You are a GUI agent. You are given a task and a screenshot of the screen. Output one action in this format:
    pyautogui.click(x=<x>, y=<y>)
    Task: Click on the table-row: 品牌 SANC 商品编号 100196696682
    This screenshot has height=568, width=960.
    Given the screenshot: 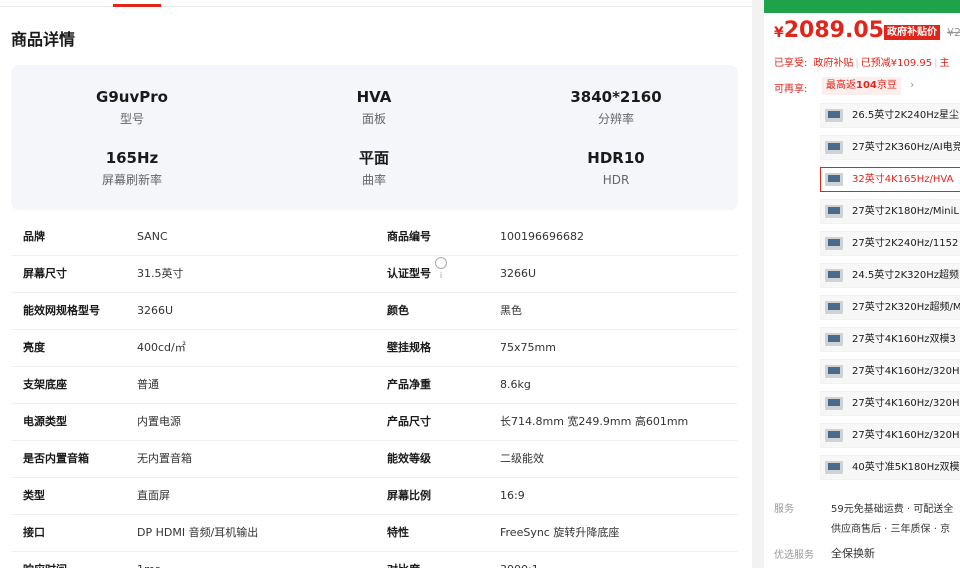 What is the action you would take?
    pyautogui.click(x=374, y=237)
    